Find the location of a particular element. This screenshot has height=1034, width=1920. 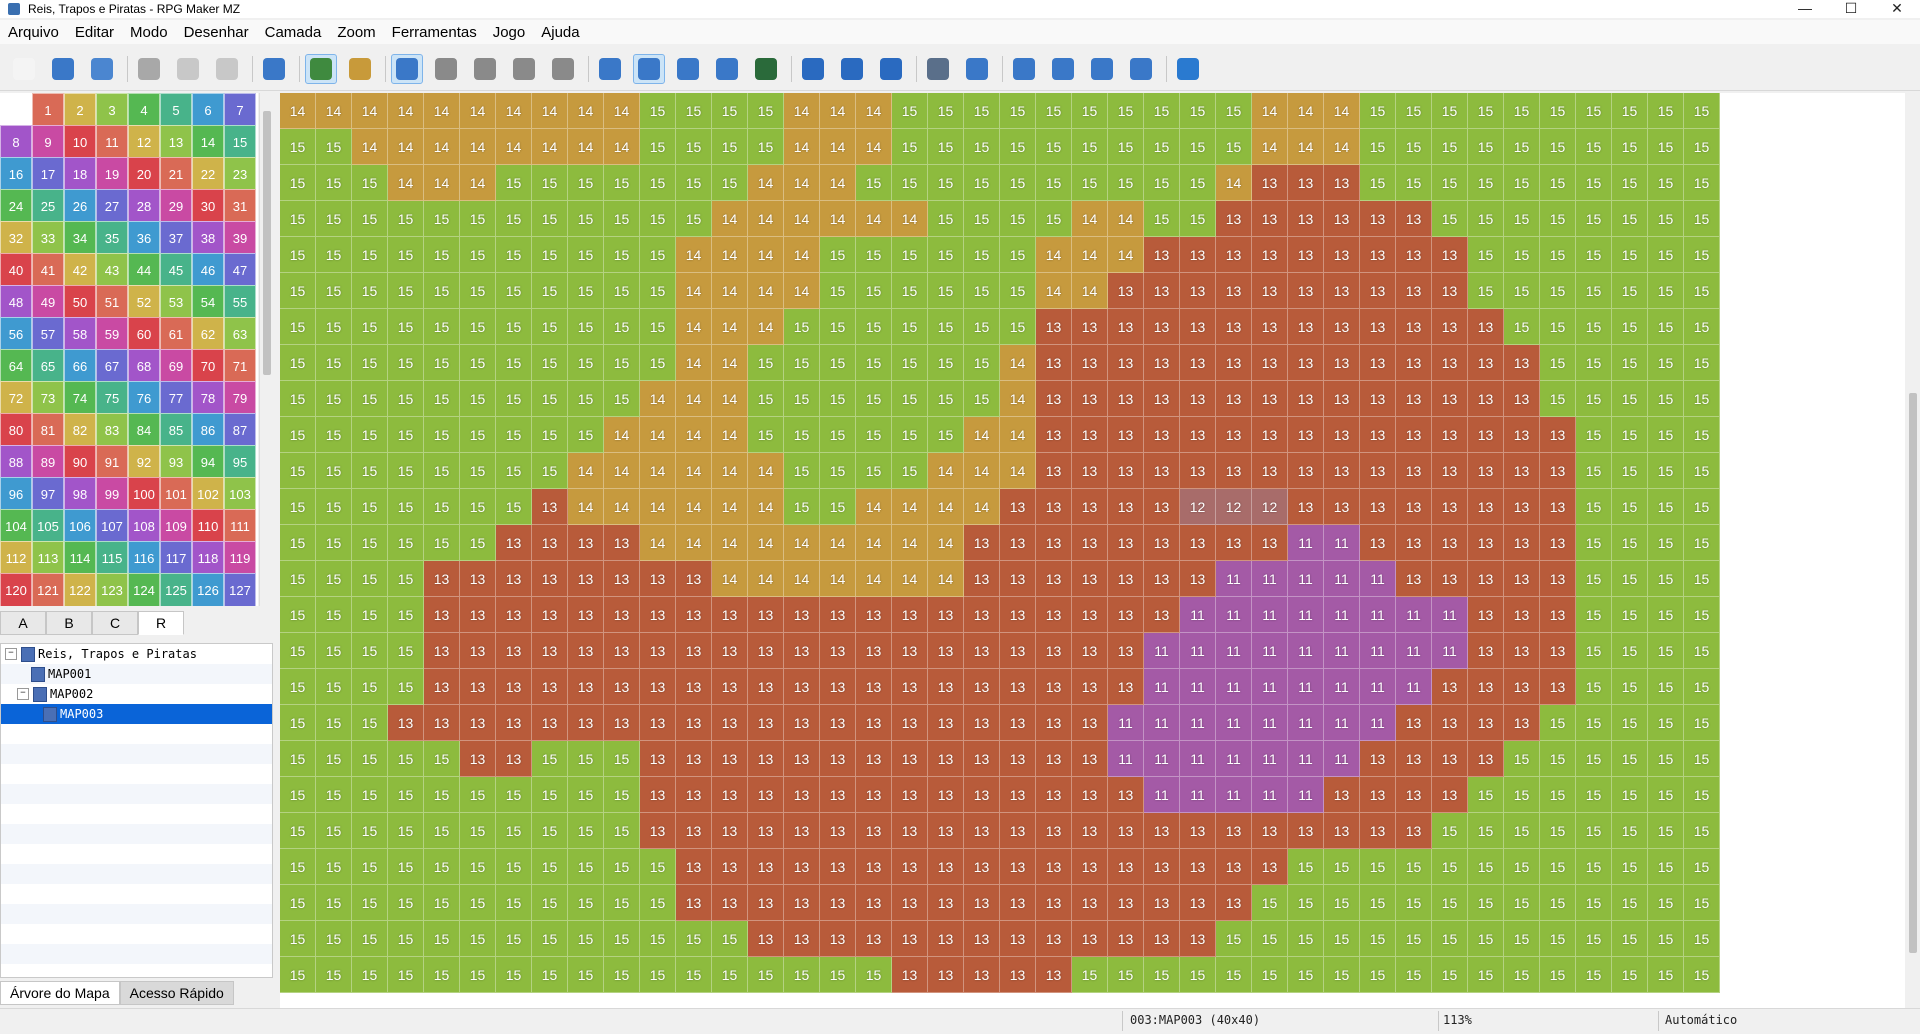

region-cell: 37 is located at coordinates (176, 238).